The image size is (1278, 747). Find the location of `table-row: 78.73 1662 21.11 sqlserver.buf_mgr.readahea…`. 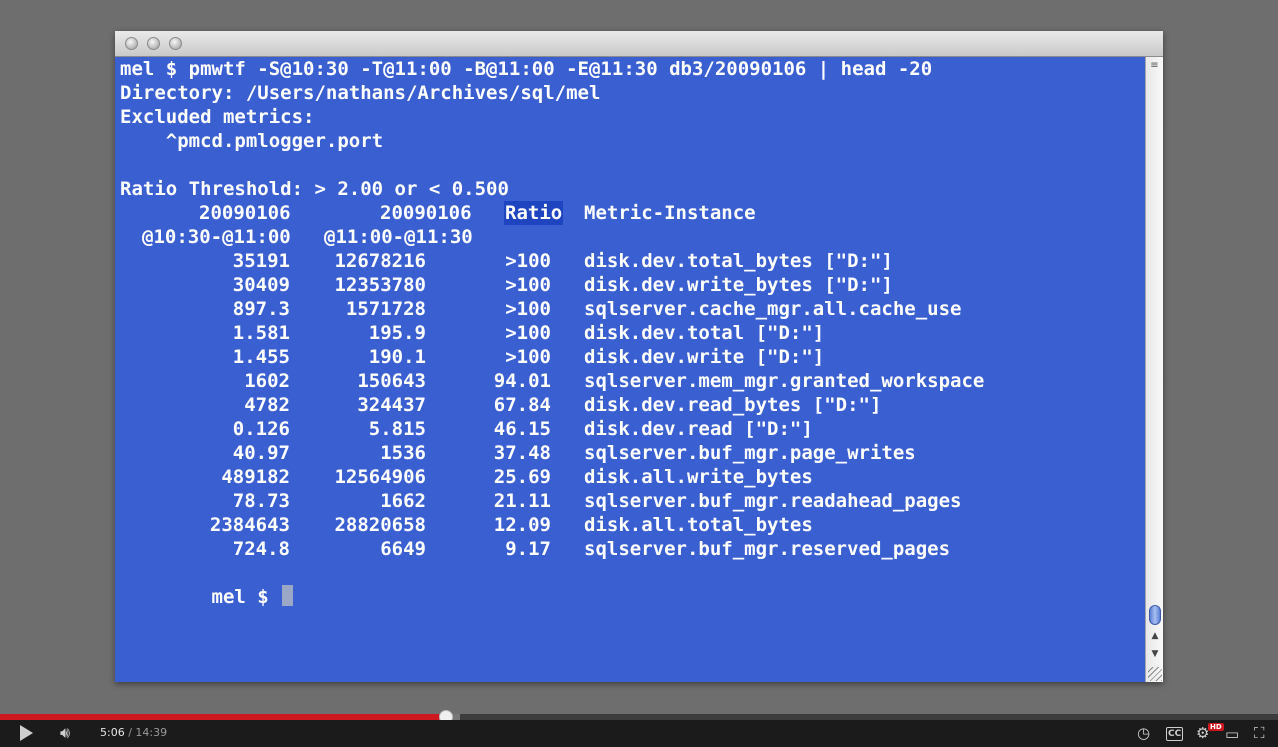

table-row: 78.73 1662 21.11 sqlserver.buf_mgr.readahea… is located at coordinates (615, 501).